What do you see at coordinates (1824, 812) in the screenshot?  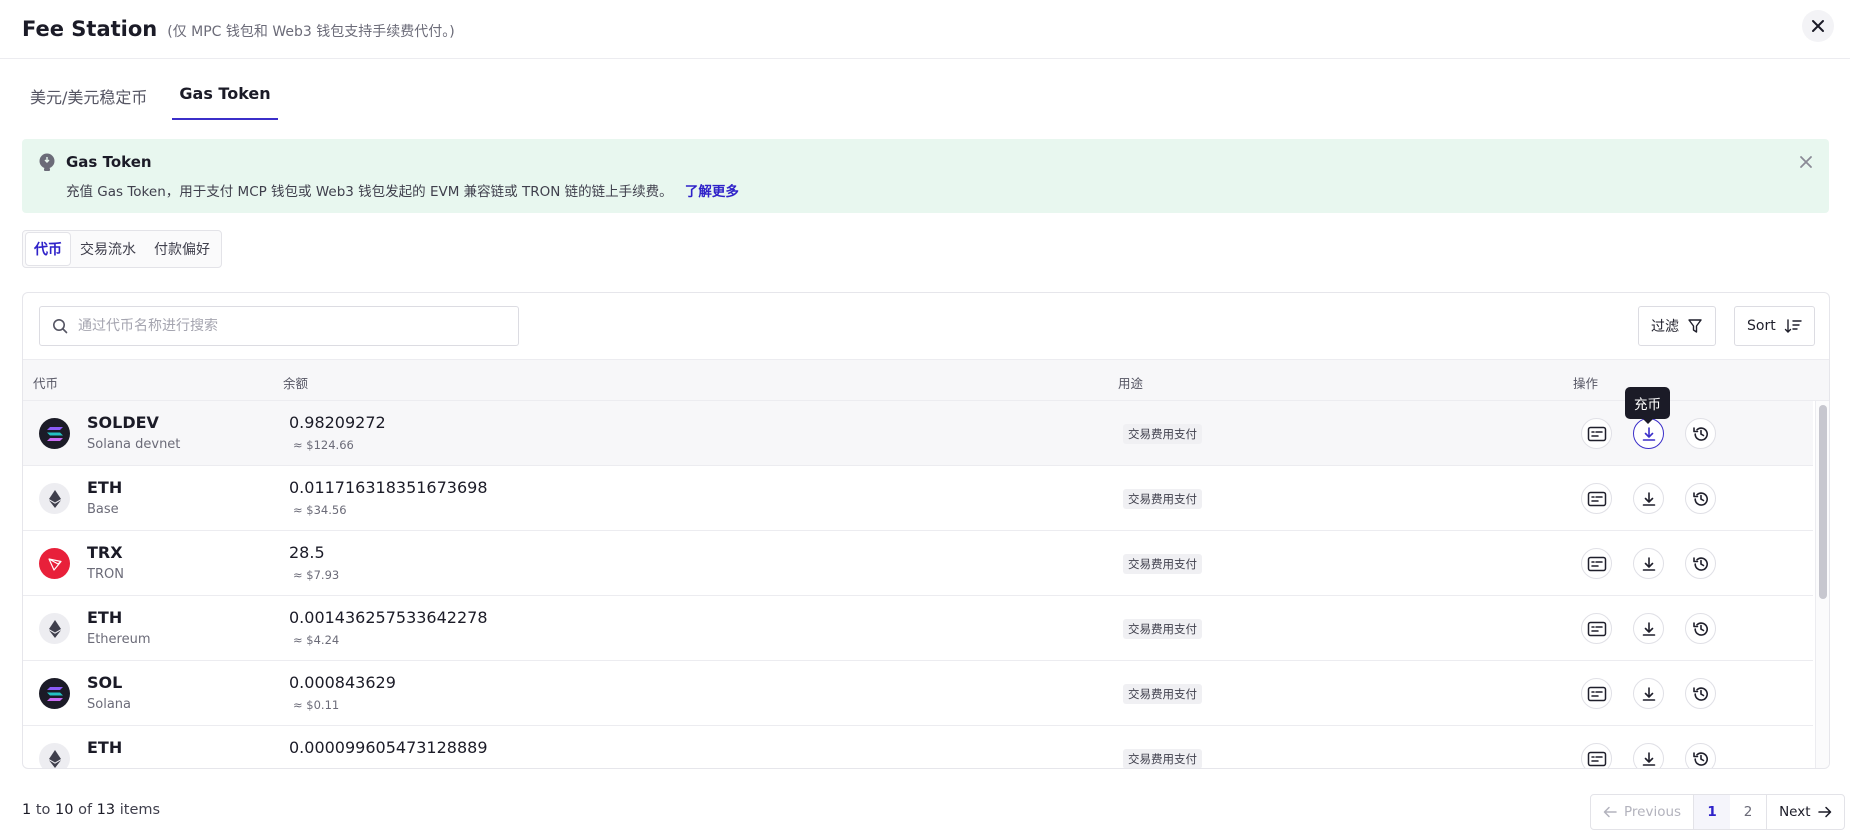 I see `arrow-right-icon` at bounding box center [1824, 812].